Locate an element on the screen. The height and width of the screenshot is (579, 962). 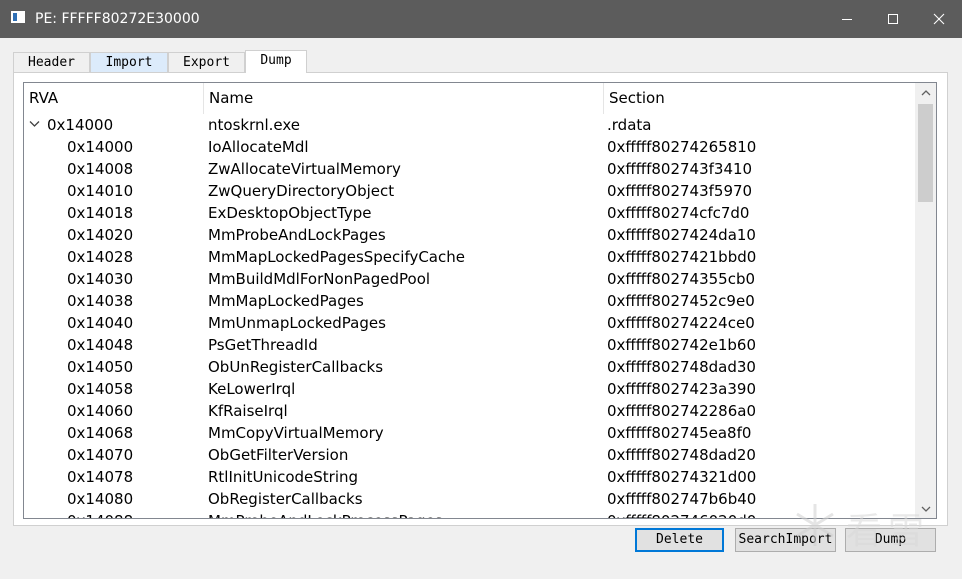
window-title: PE: FFFFF80272E30000 is located at coordinates (117, 19).